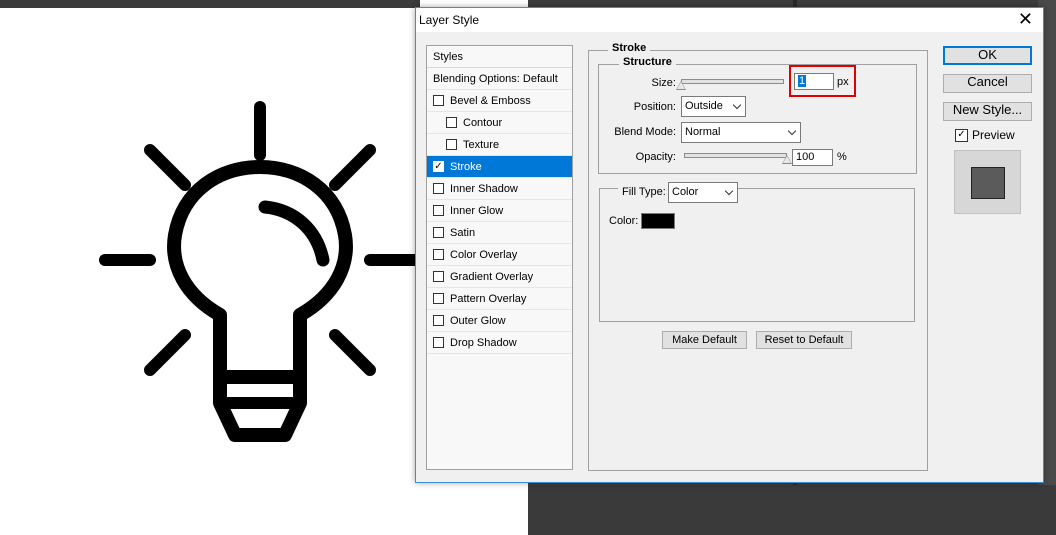 Image resolution: width=1056 pixels, height=535 pixels. What do you see at coordinates (729, 20) in the screenshot?
I see `dialog-titlebar: Layer Style ✕` at bounding box center [729, 20].